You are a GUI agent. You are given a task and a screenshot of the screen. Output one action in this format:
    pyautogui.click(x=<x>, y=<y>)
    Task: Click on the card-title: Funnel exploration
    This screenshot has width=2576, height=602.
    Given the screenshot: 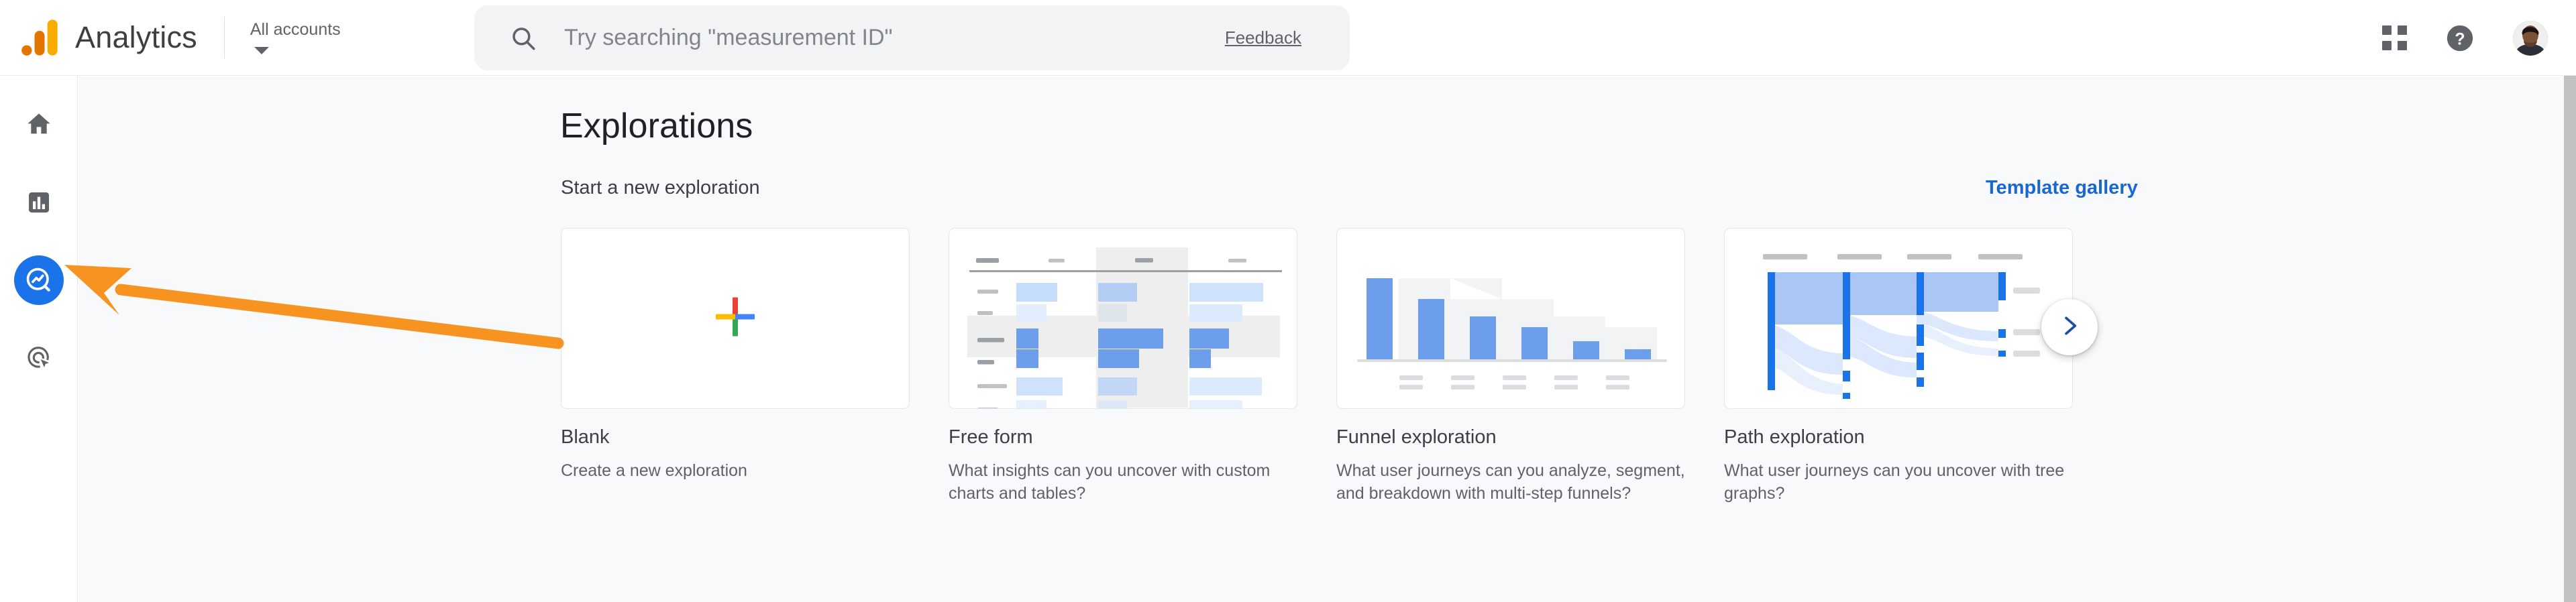 What is the action you would take?
    pyautogui.click(x=1416, y=437)
    